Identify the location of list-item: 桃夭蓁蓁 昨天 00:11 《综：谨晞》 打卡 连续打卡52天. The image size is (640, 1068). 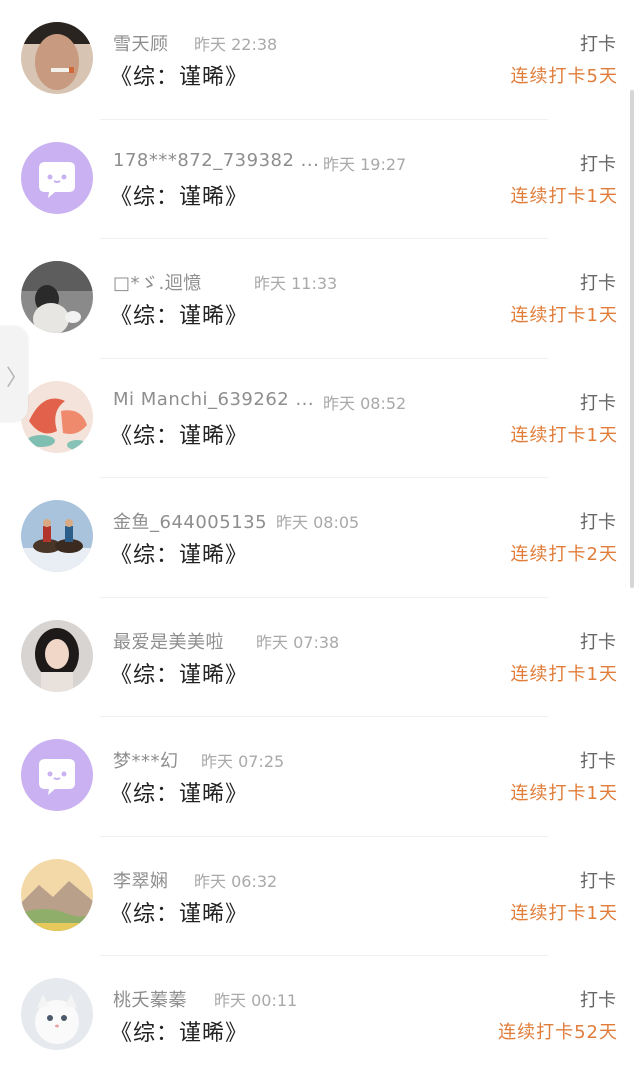
(320, 1012).